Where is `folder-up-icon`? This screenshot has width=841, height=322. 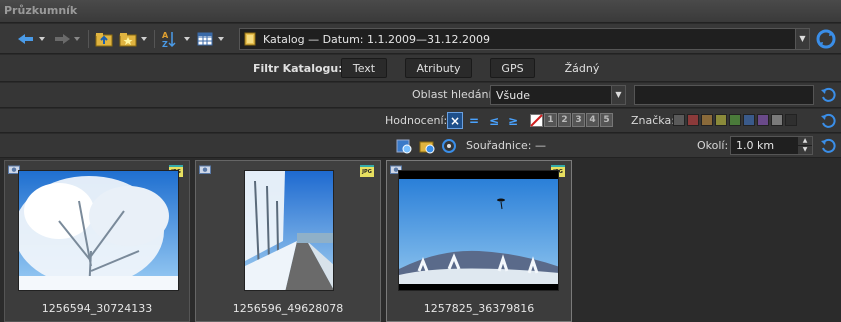 folder-up-icon is located at coordinates (104, 40).